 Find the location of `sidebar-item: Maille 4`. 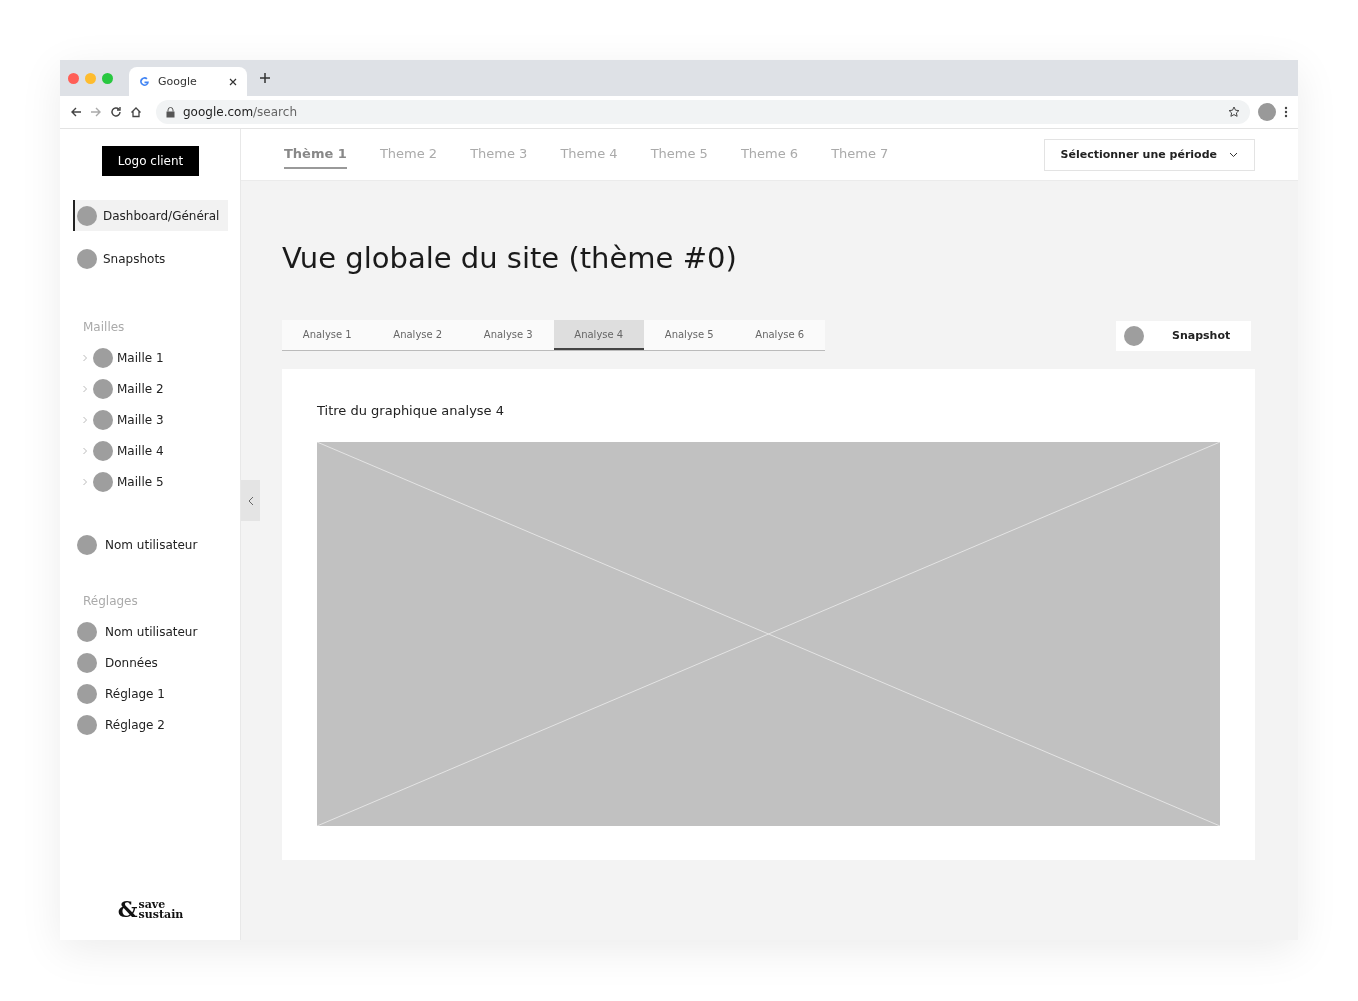

sidebar-item: Maille 4 is located at coordinates (150, 450).